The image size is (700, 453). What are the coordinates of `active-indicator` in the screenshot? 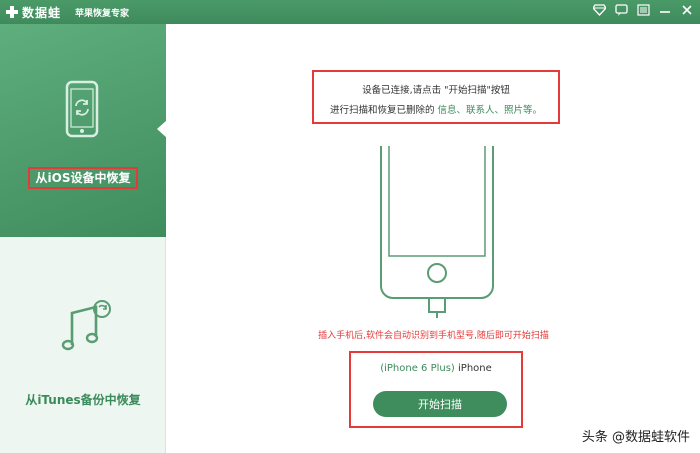 It's located at (162, 129).